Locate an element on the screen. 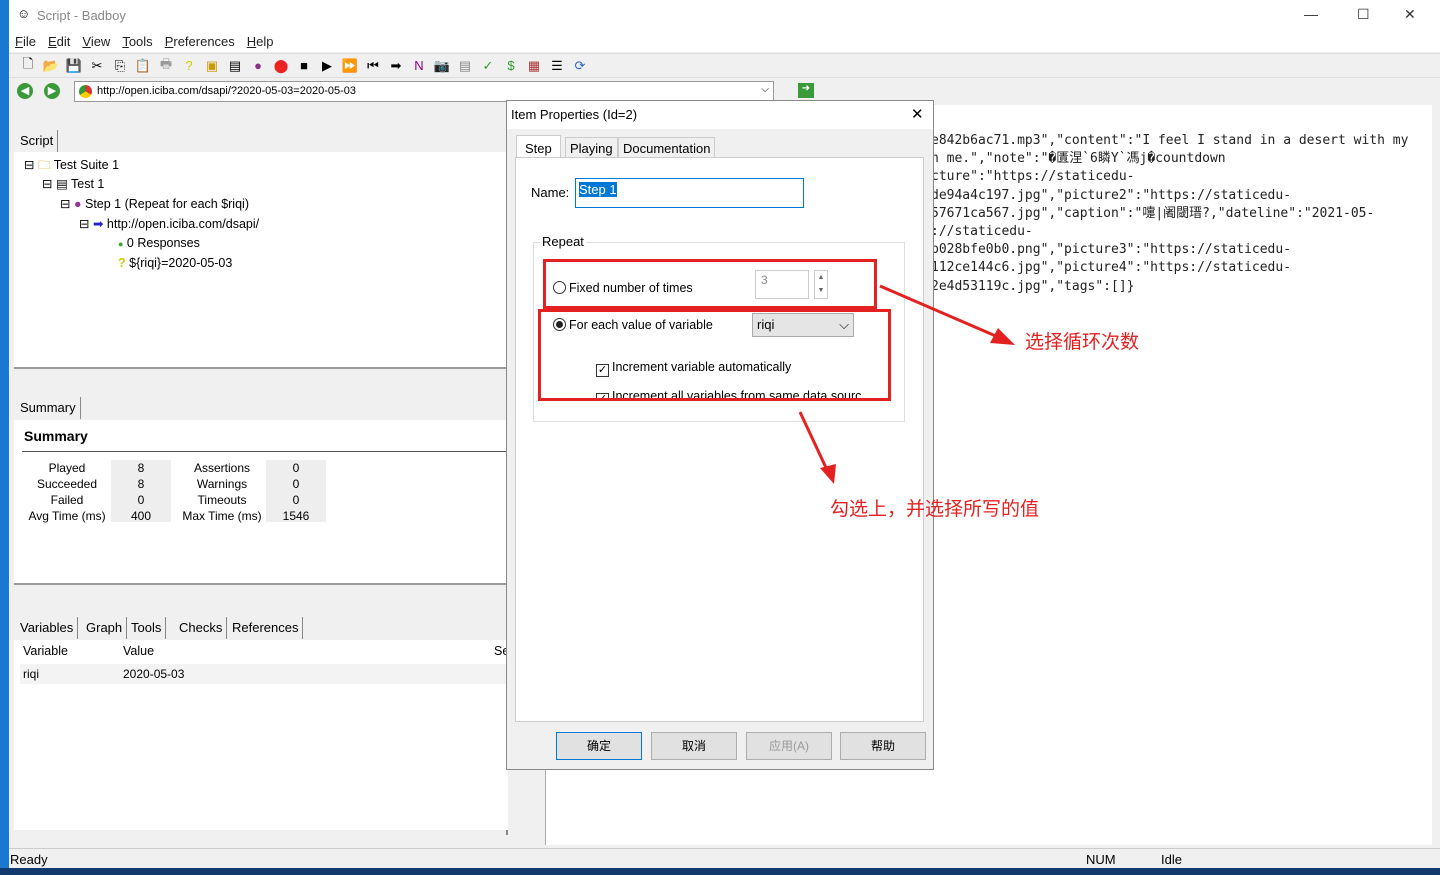  annotation-text-1: 选择循环次数 is located at coordinates (1082, 342).